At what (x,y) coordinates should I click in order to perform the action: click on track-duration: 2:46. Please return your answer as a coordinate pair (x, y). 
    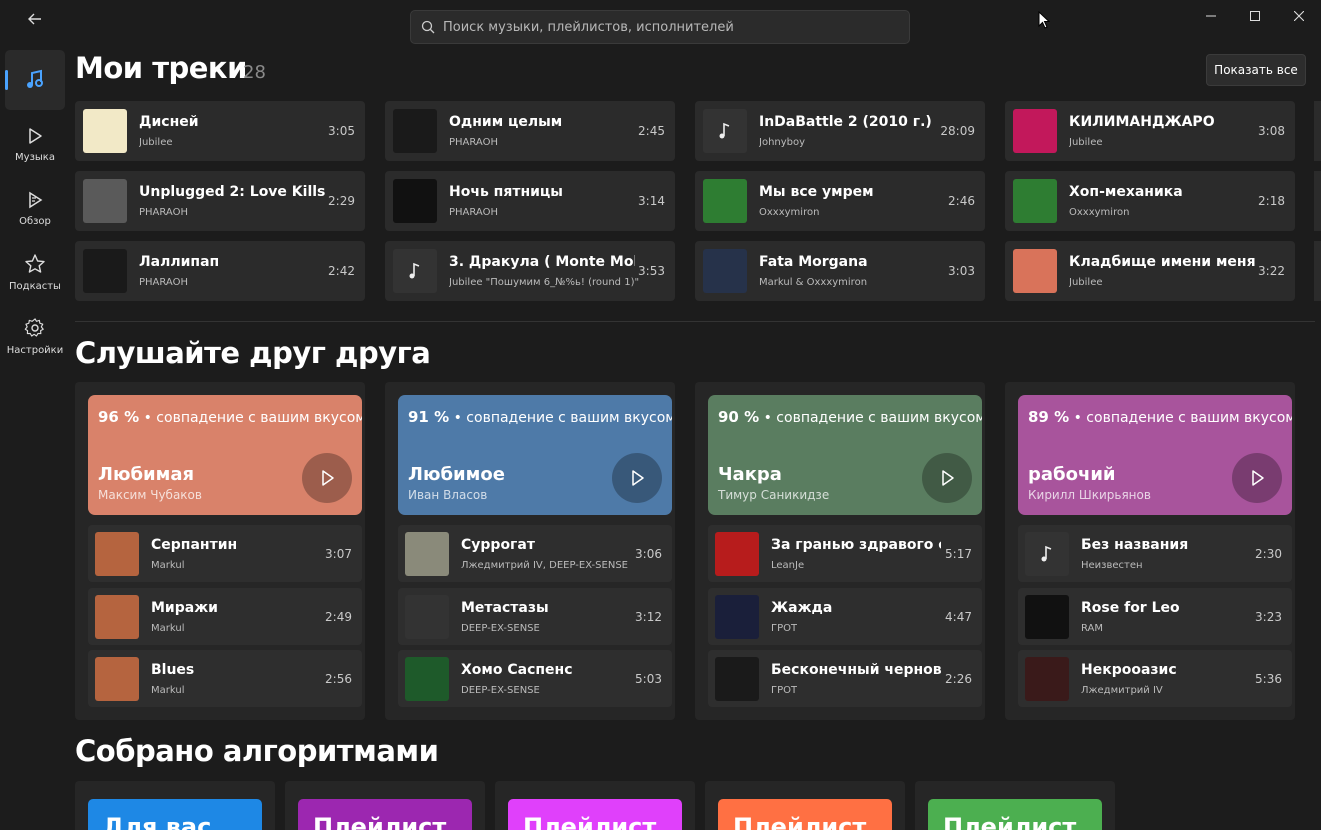
    Looking at the image, I should click on (961, 201).